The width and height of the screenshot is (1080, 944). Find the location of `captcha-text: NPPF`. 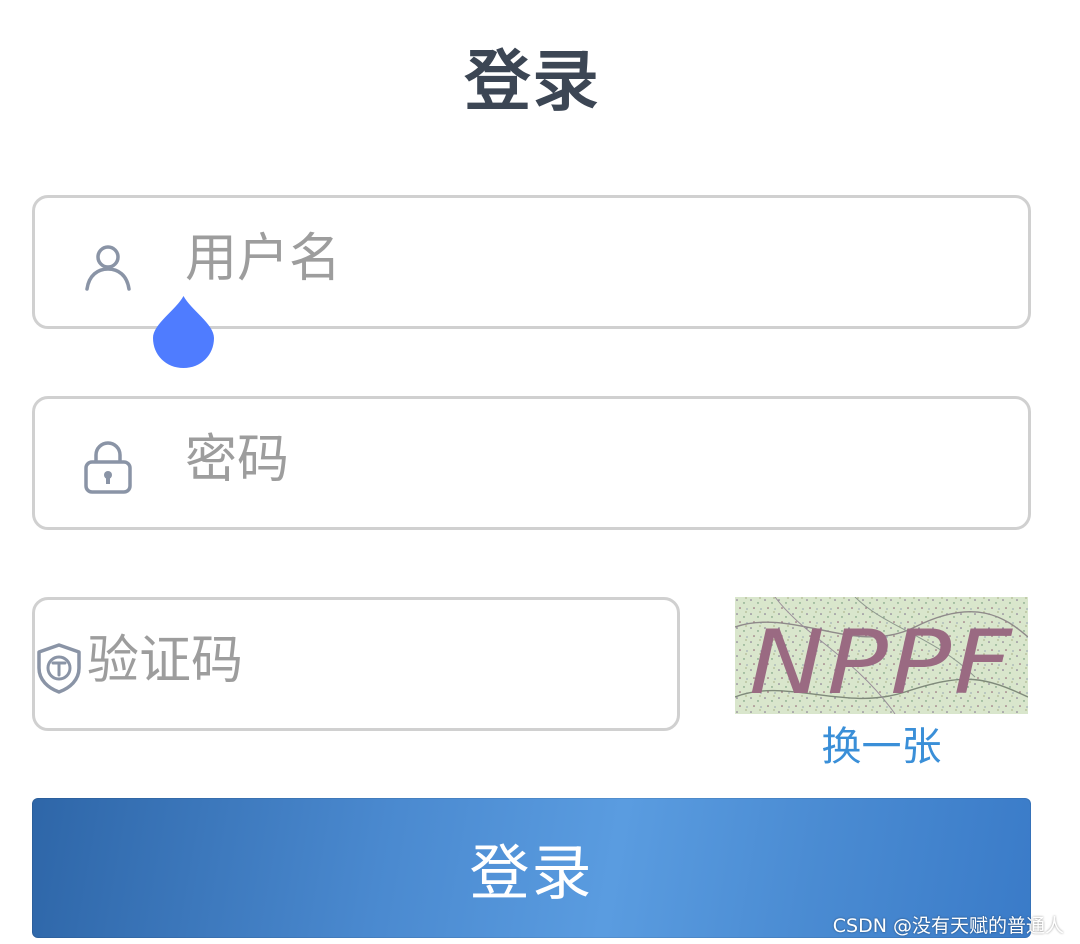

captcha-text: NPPF is located at coordinates (881, 662).